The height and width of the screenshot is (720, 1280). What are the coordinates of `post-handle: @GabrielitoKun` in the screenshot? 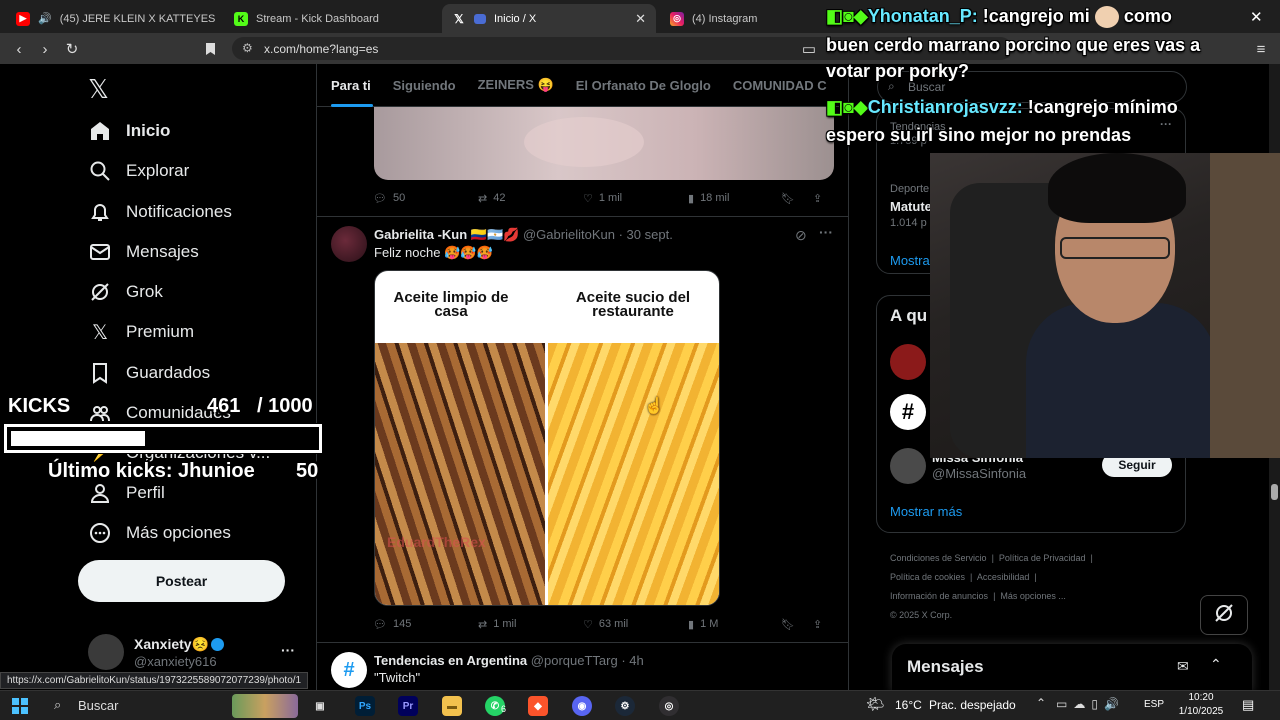 It's located at (569, 234).